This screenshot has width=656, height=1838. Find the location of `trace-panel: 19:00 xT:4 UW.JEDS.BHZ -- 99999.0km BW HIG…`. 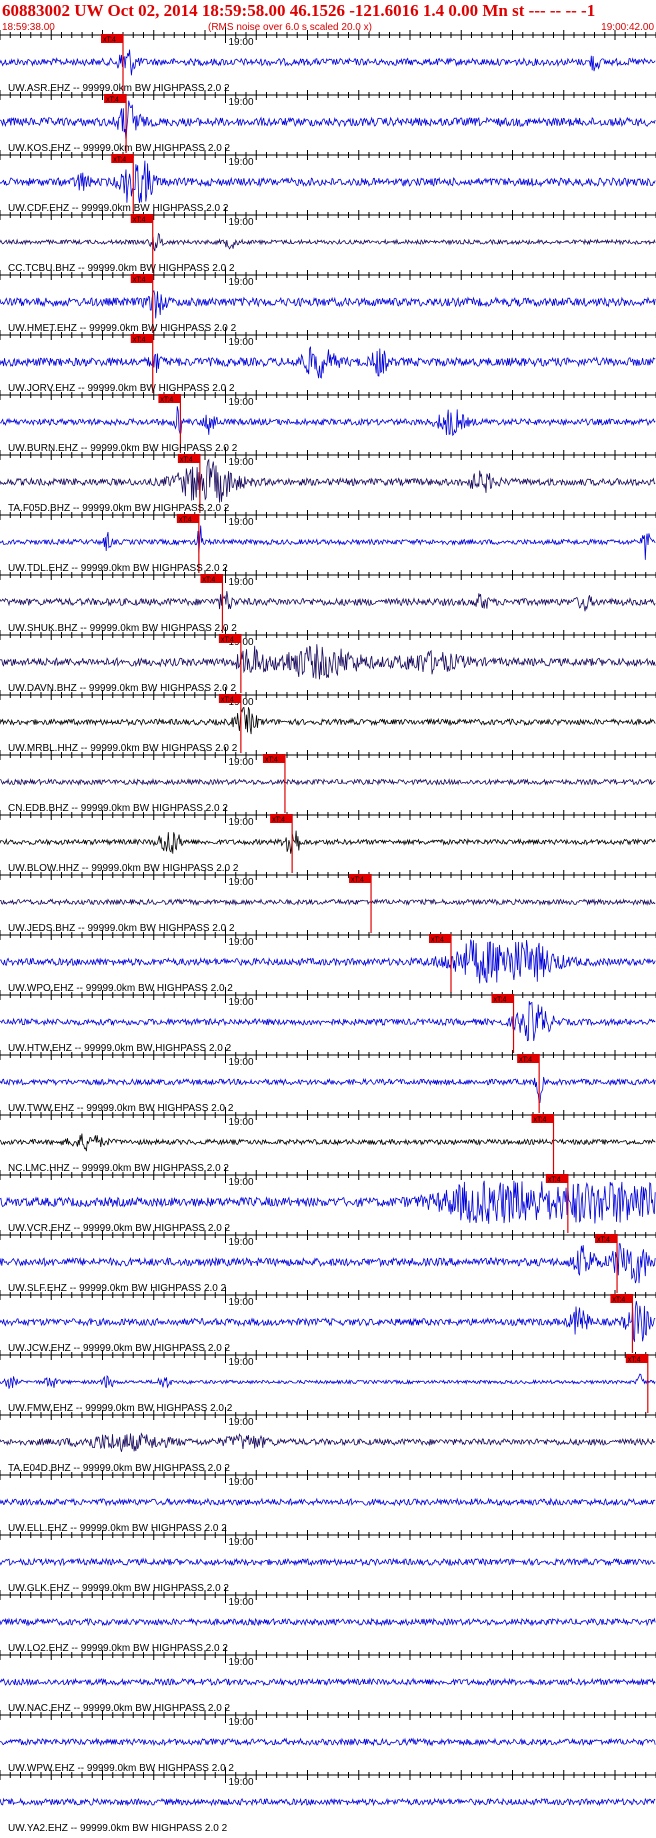

trace-panel: 19:00 xT:4 UW.JEDS.BHZ -- 99999.0km BW HIG… is located at coordinates (328, 900).